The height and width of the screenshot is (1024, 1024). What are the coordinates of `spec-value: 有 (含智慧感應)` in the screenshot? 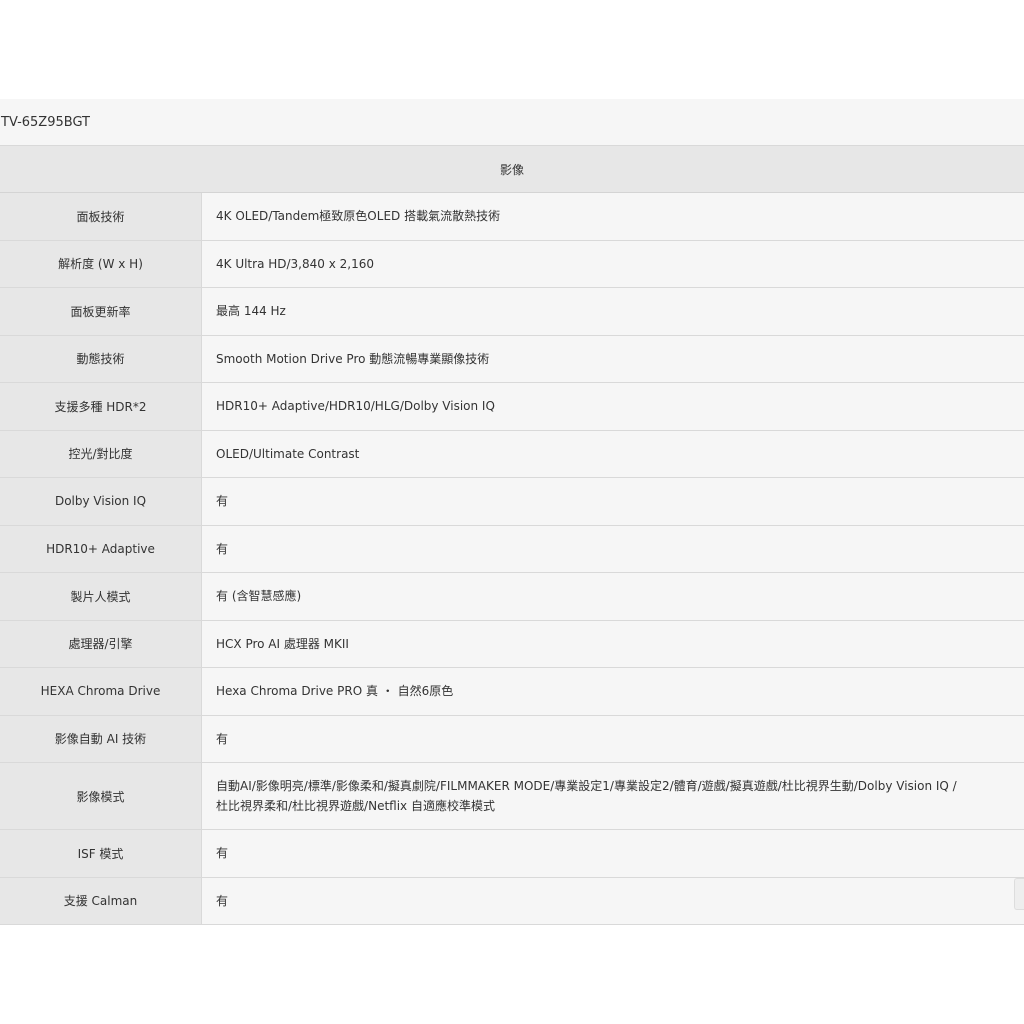 It's located at (613, 596).